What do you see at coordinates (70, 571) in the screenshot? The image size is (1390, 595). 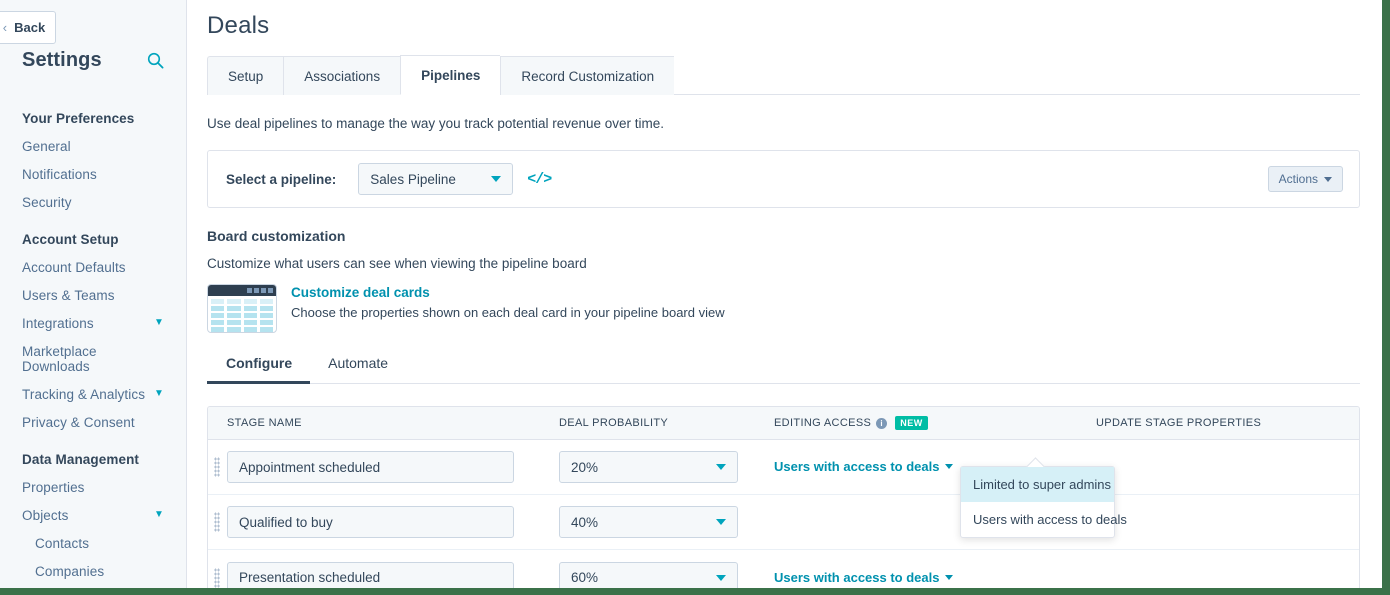 I see `sidebar-item-label: Companies` at bounding box center [70, 571].